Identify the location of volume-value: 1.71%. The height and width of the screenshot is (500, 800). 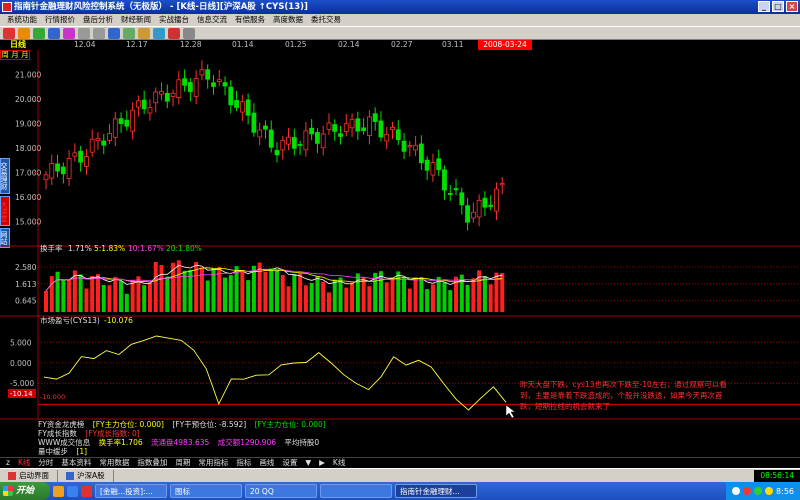
(80, 248).